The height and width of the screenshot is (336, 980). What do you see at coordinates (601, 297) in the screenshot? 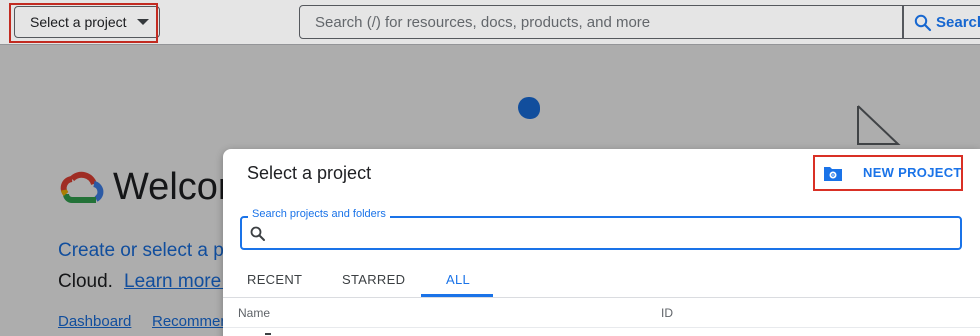
I see `tabs-divider` at bounding box center [601, 297].